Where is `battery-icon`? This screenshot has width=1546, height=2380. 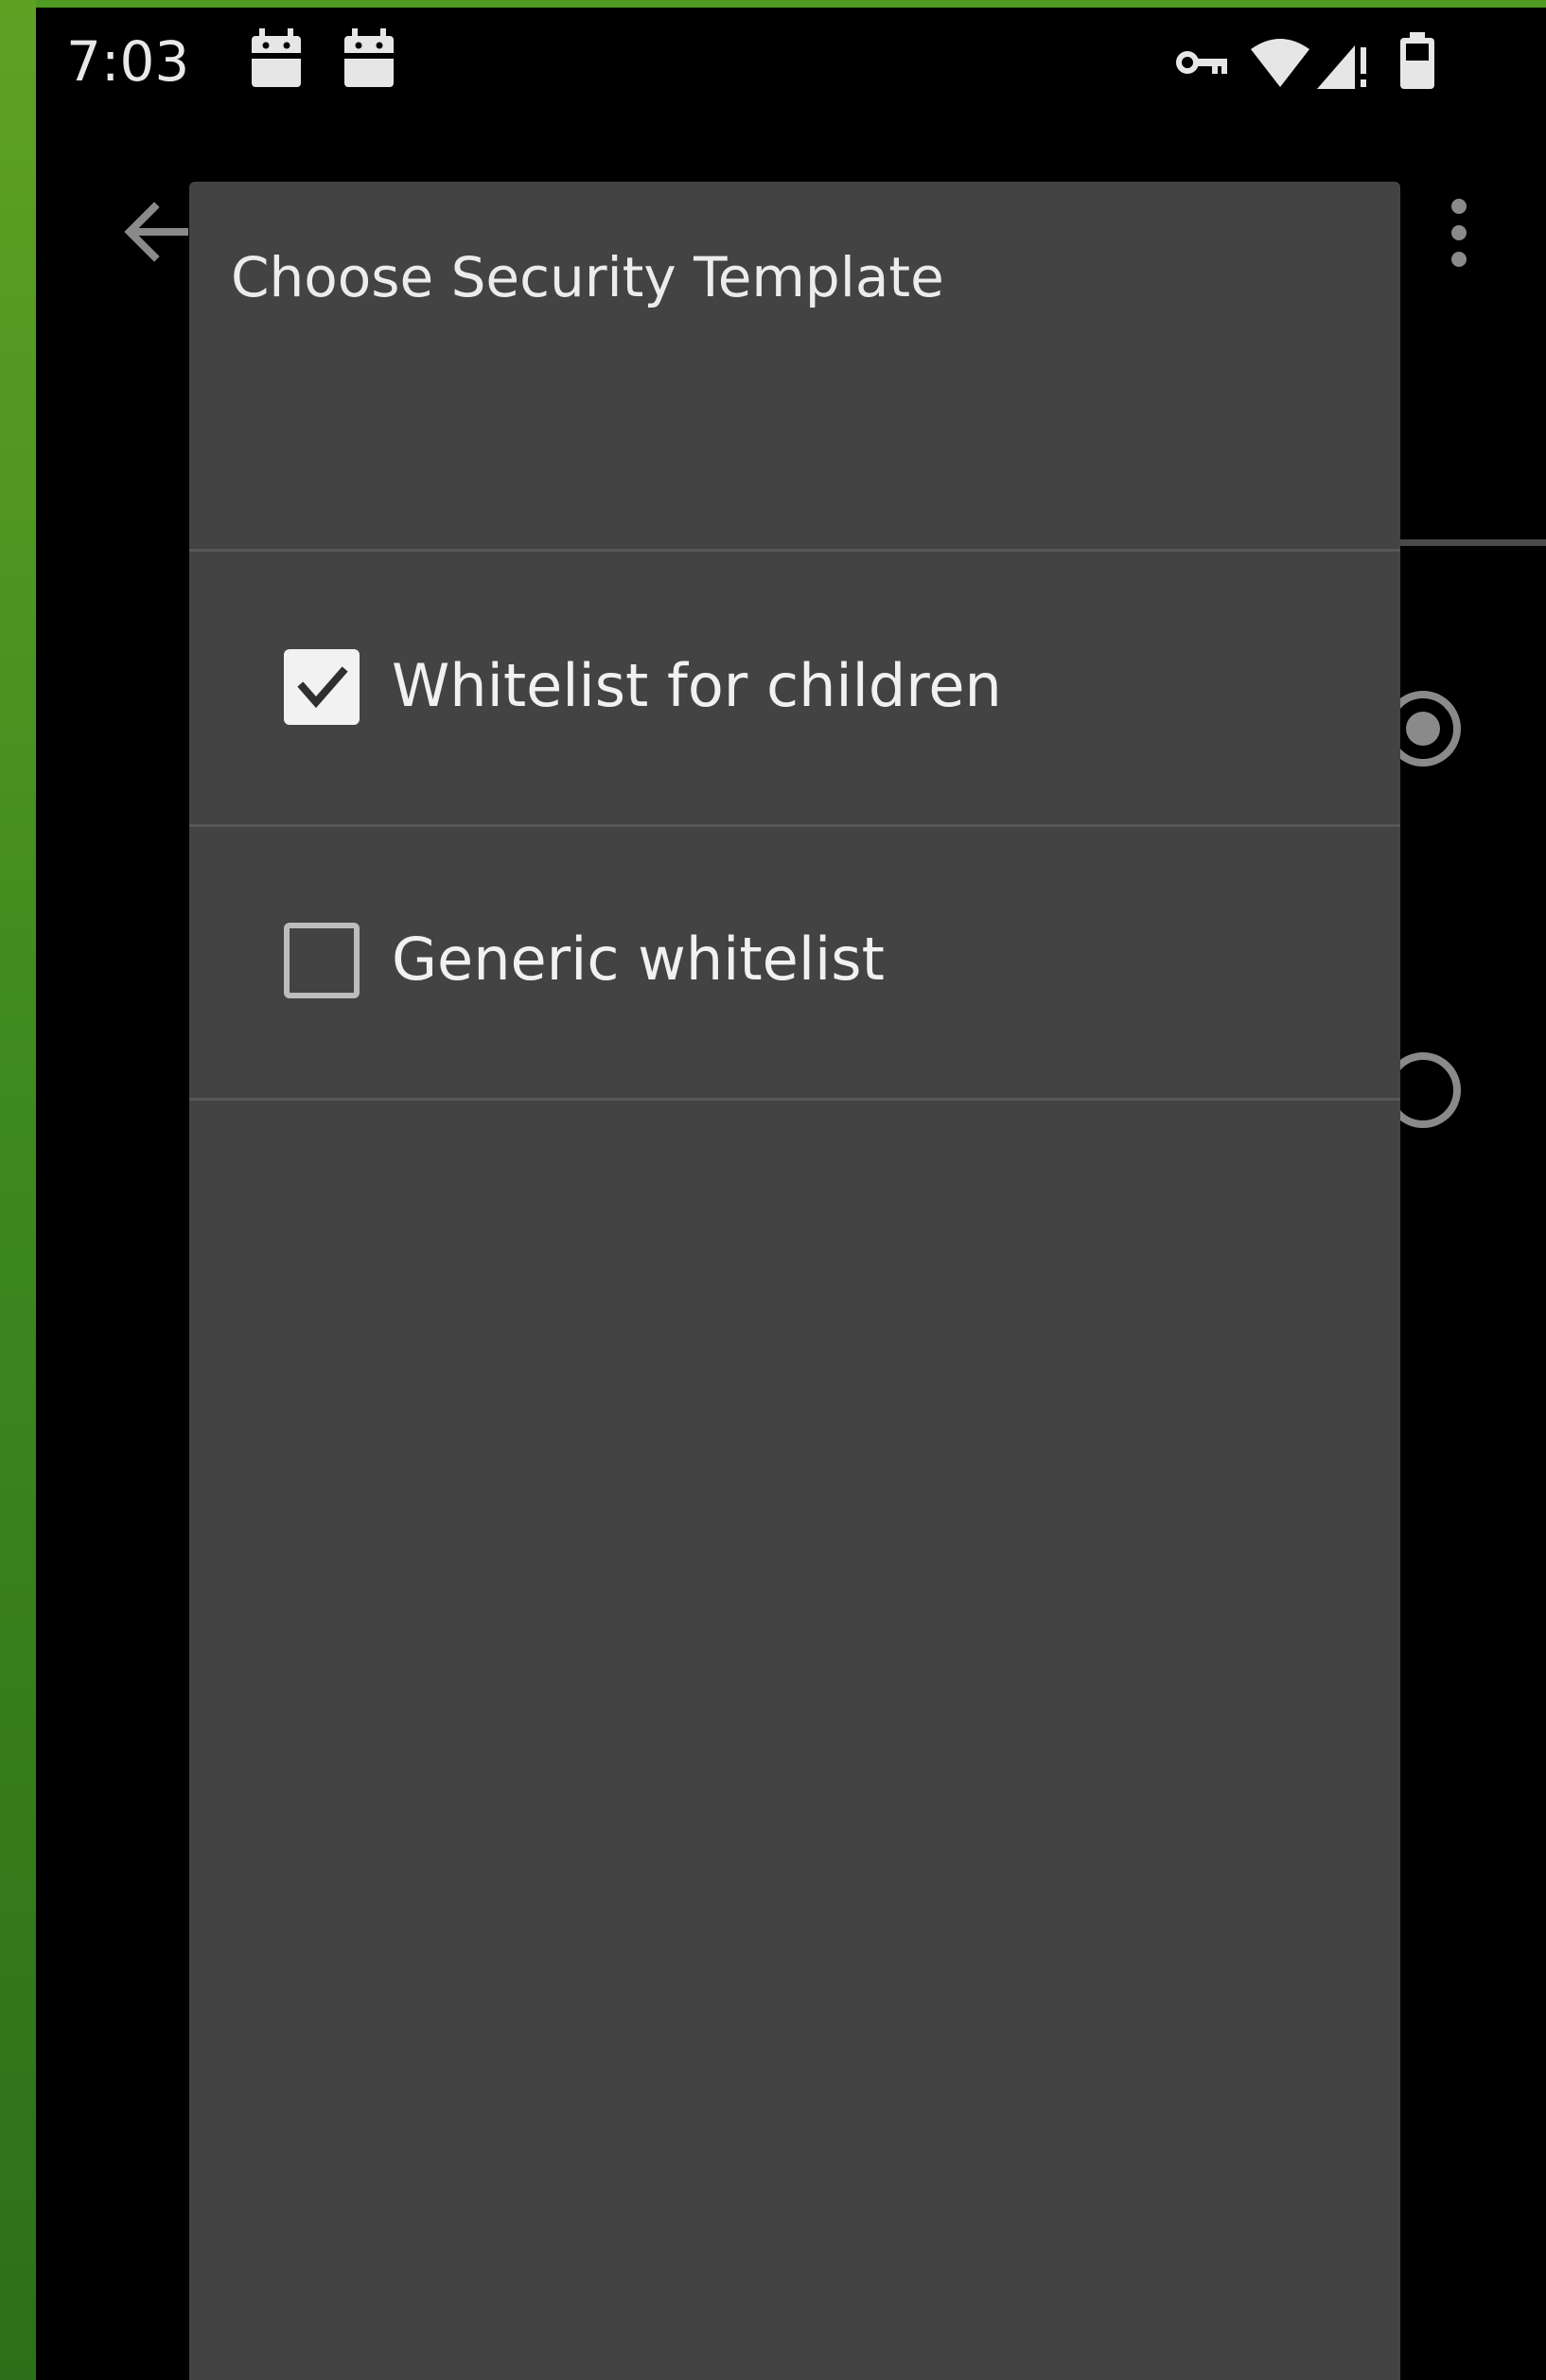
battery-icon is located at coordinates (1417, 63).